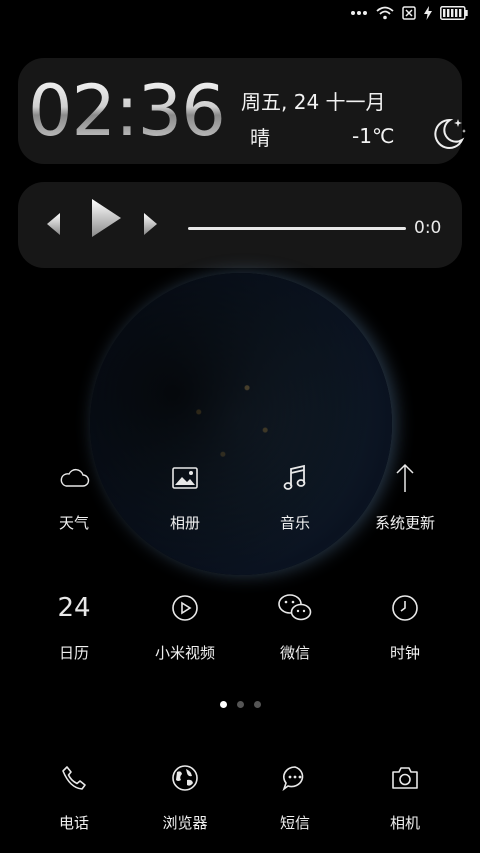 This screenshot has width=480, height=853. What do you see at coordinates (74, 795) in the screenshot?
I see `dock-phone: 电话` at bounding box center [74, 795].